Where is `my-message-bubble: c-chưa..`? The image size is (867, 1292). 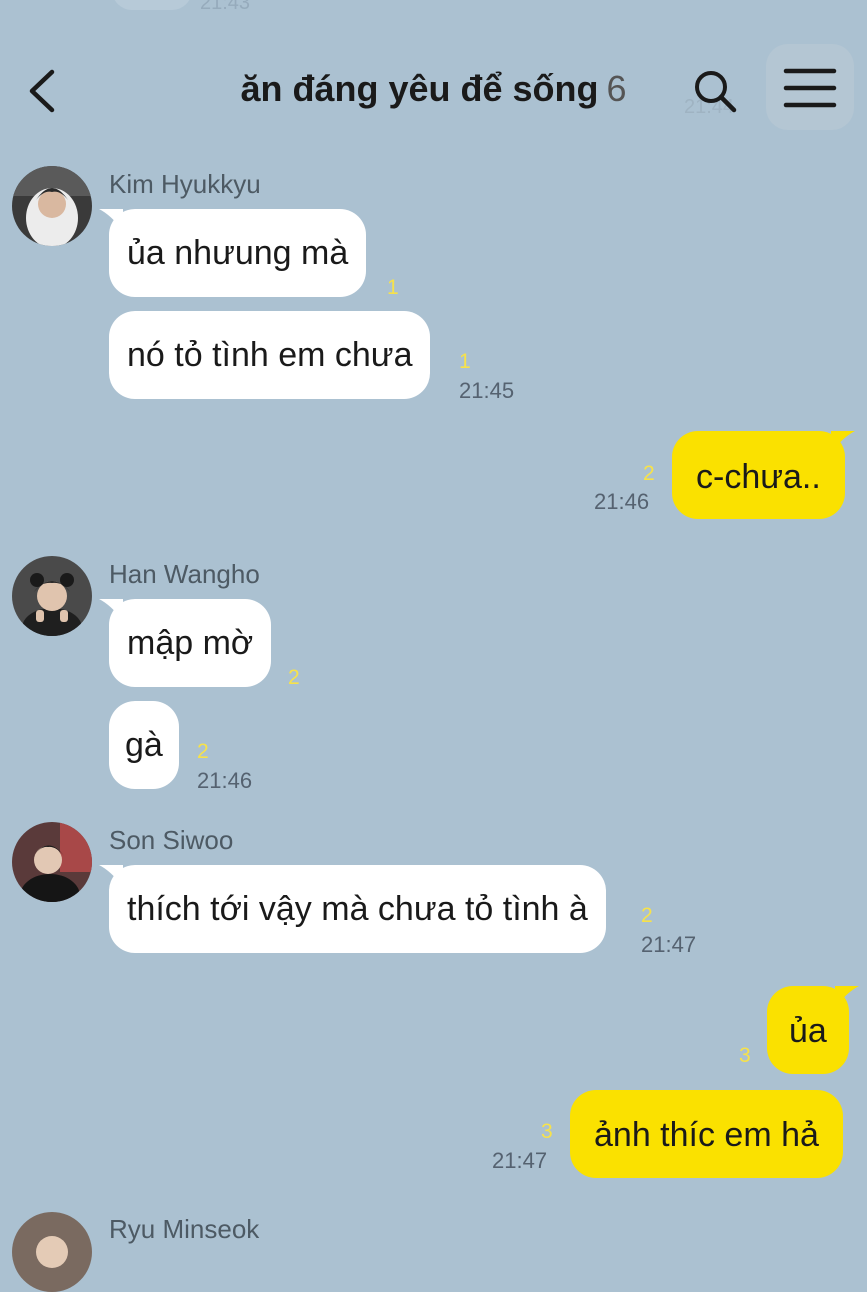 my-message-bubble: c-chưa.. is located at coordinates (763, 475).